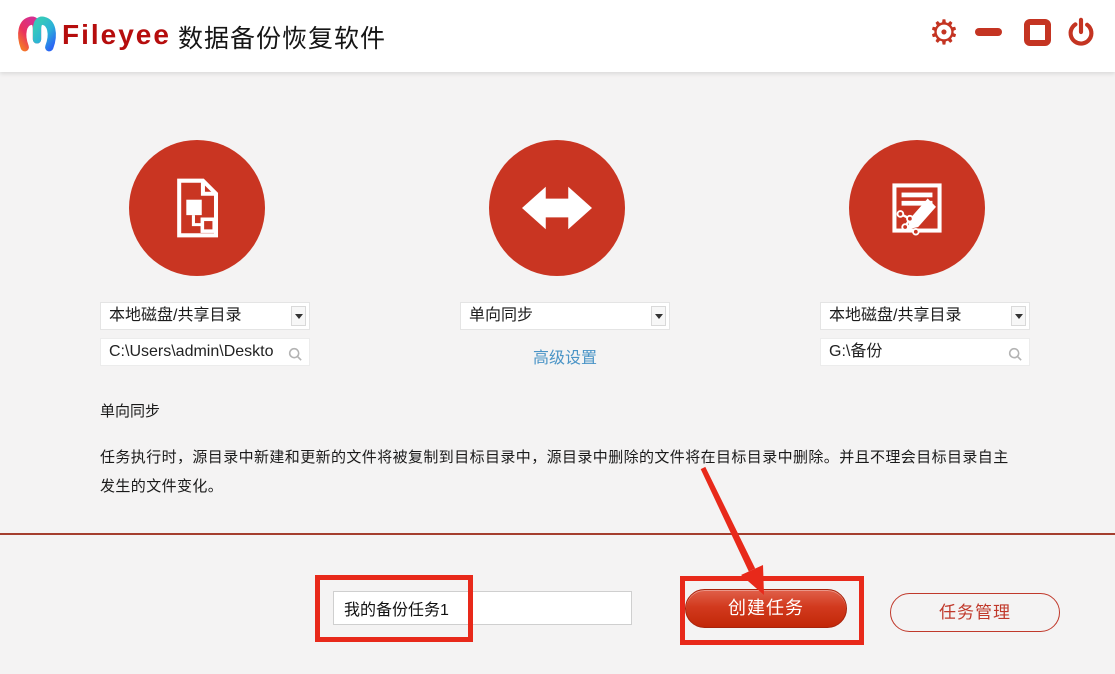 The width and height of the screenshot is (1115, 674). I want to click on edit-plan-icon, so click(917, 209).